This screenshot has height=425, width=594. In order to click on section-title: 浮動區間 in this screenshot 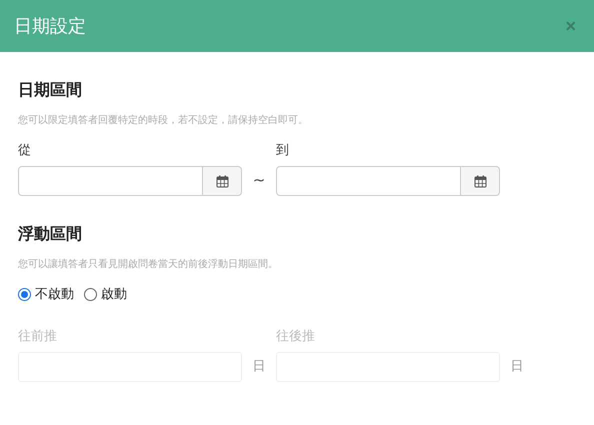, I will do `click(50, 234)`.